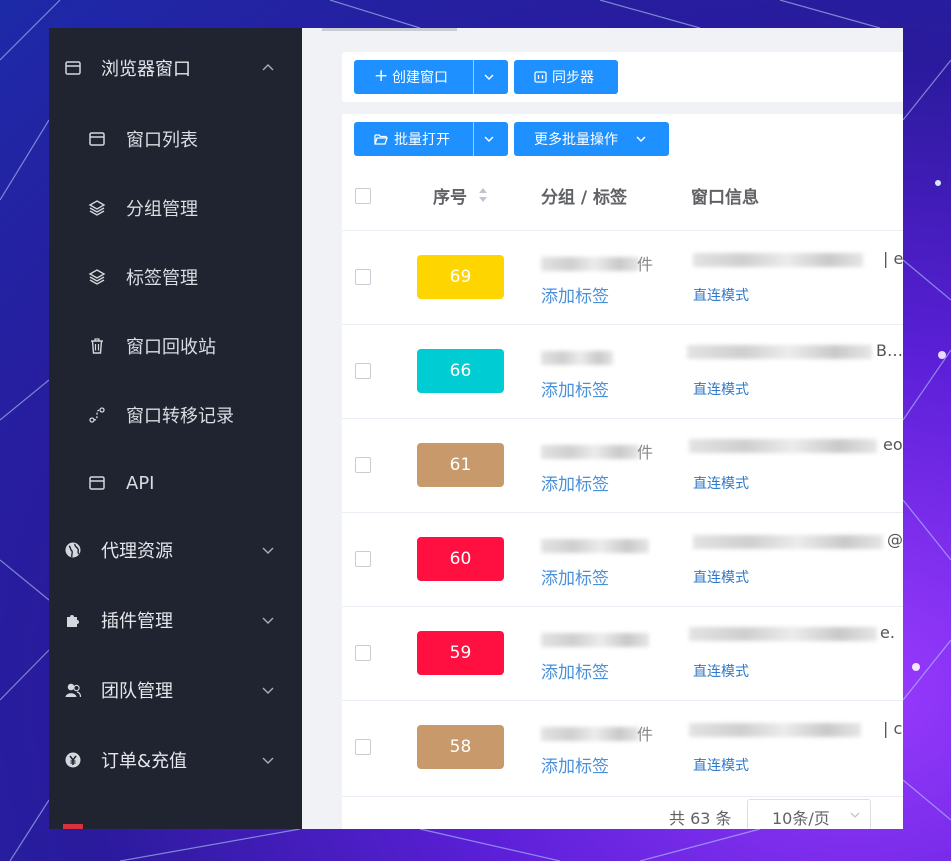 This screenshot has width=951, height=861. Describe the element at coordinates (137, 621) in the screenshot. I see `menu-group-label: 插件管理` at that location.